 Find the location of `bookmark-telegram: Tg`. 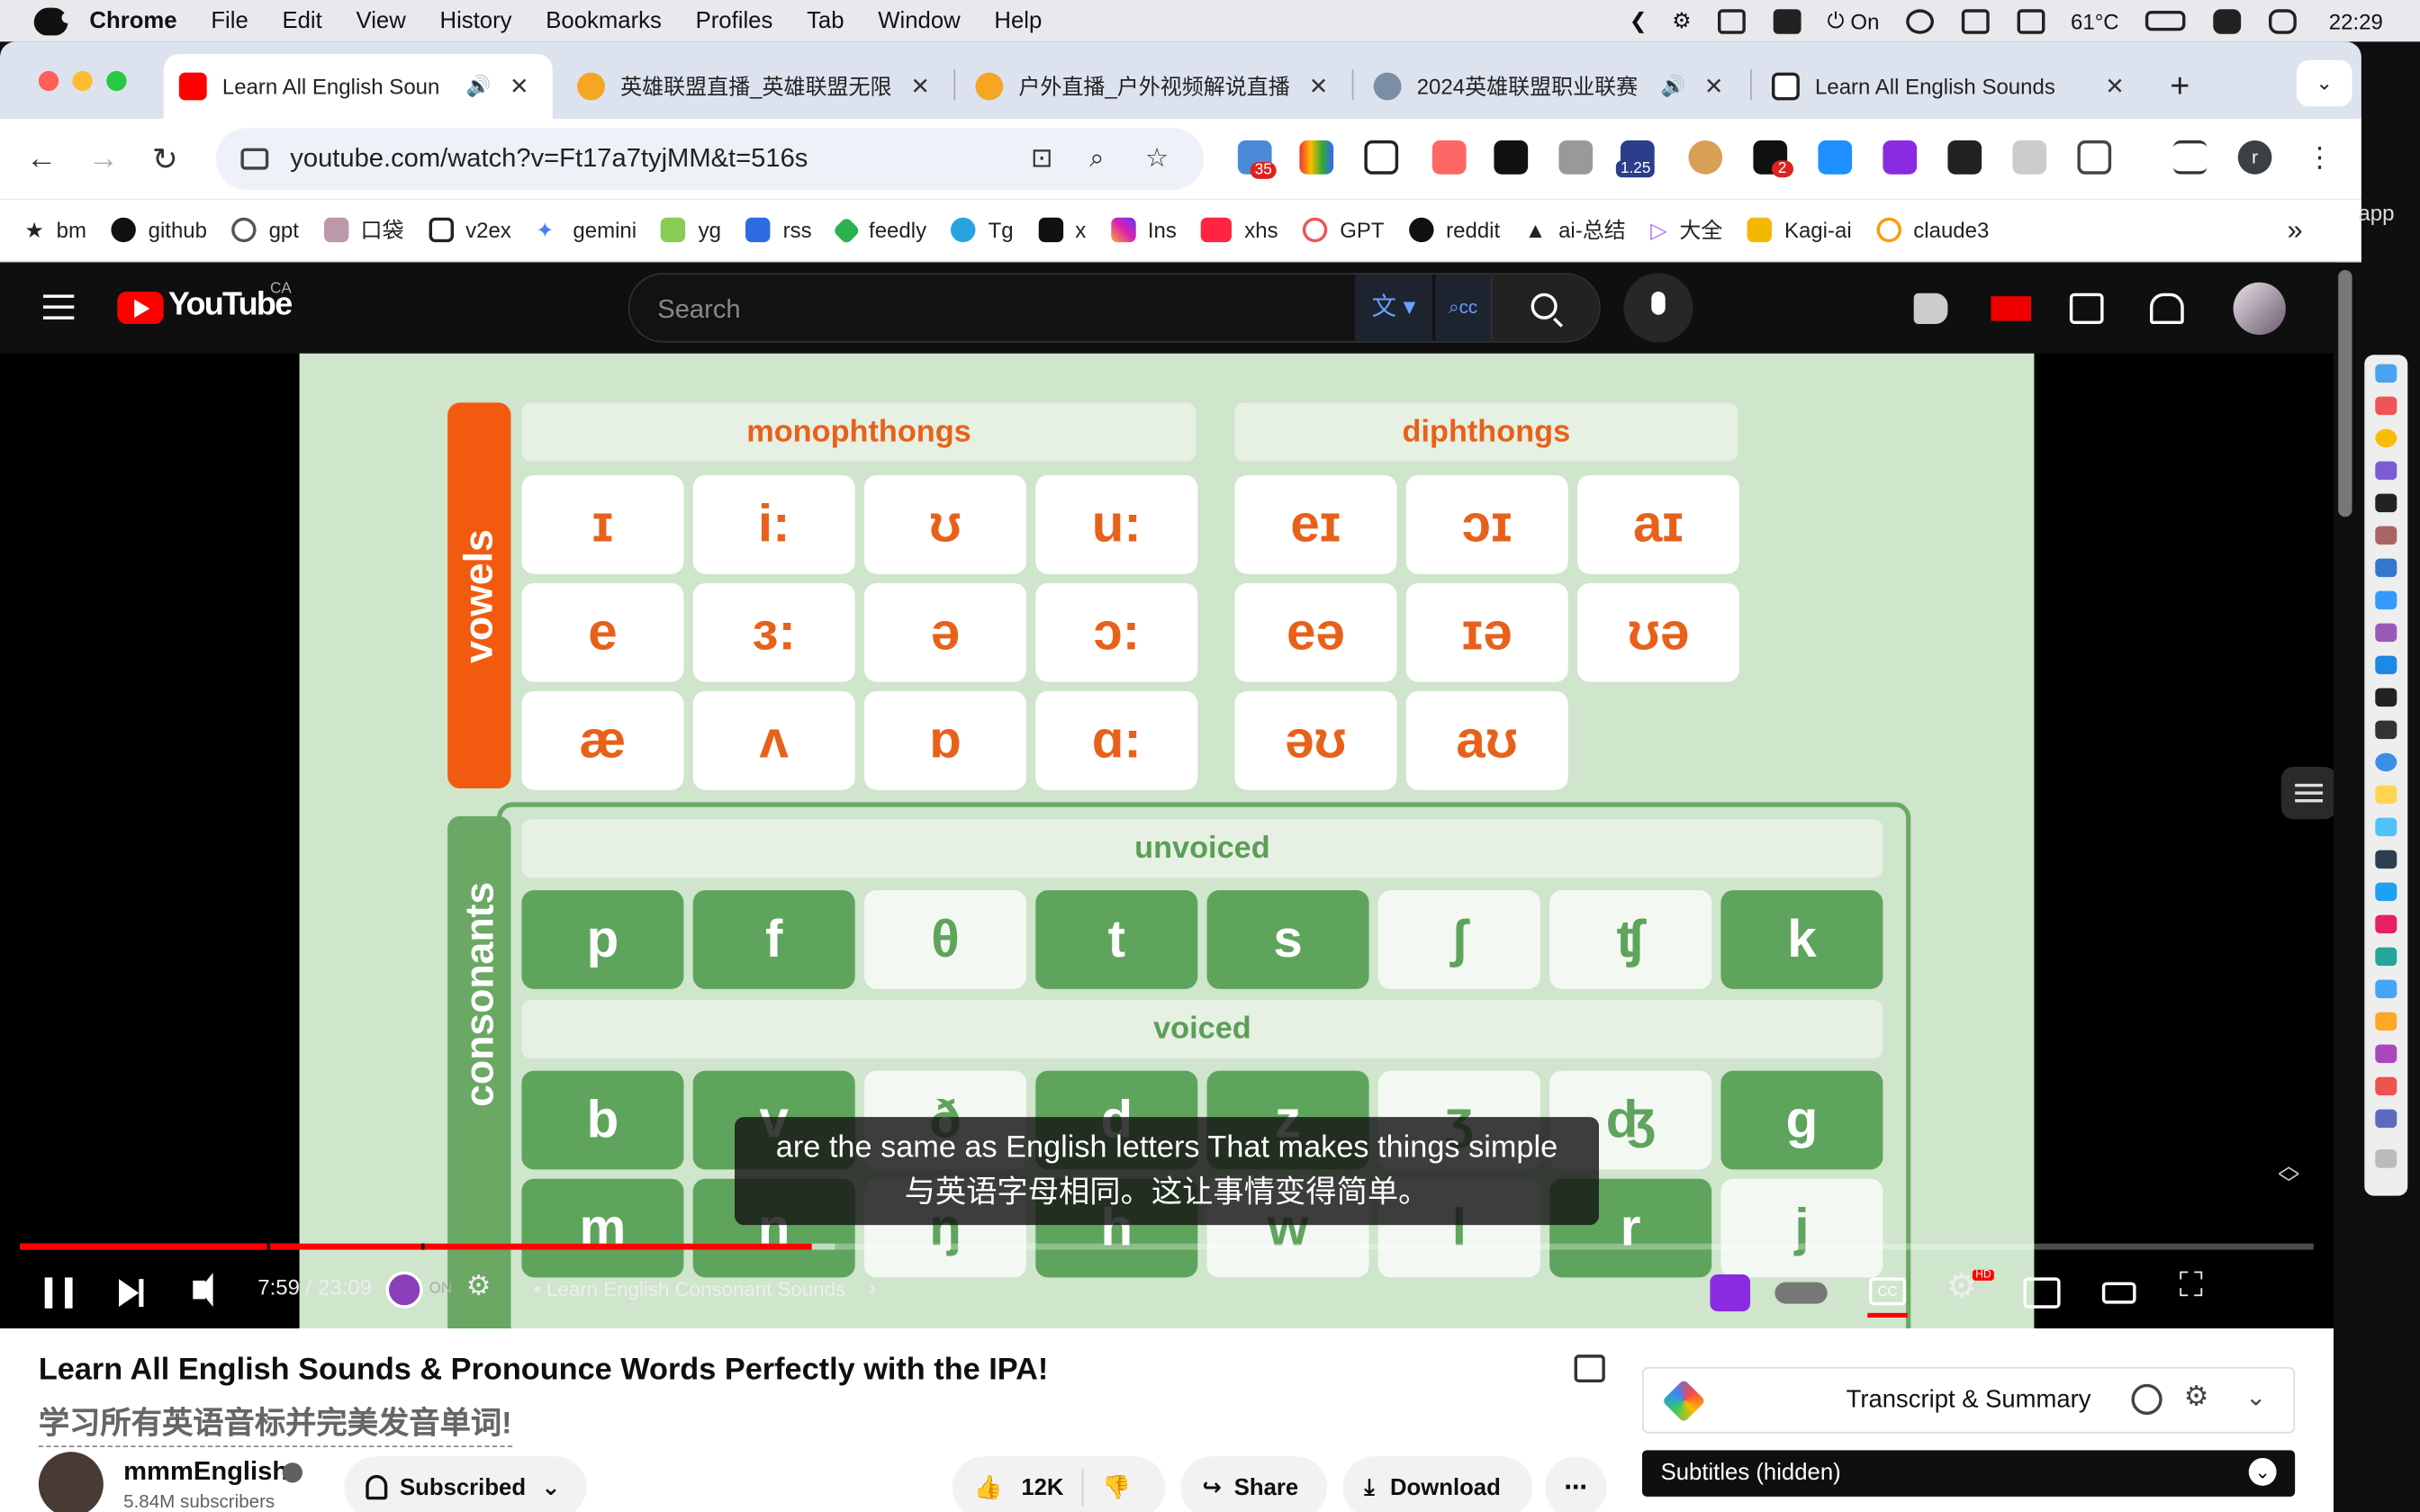

bookmark-telegram: Tg is located at coordinates (982, 230).